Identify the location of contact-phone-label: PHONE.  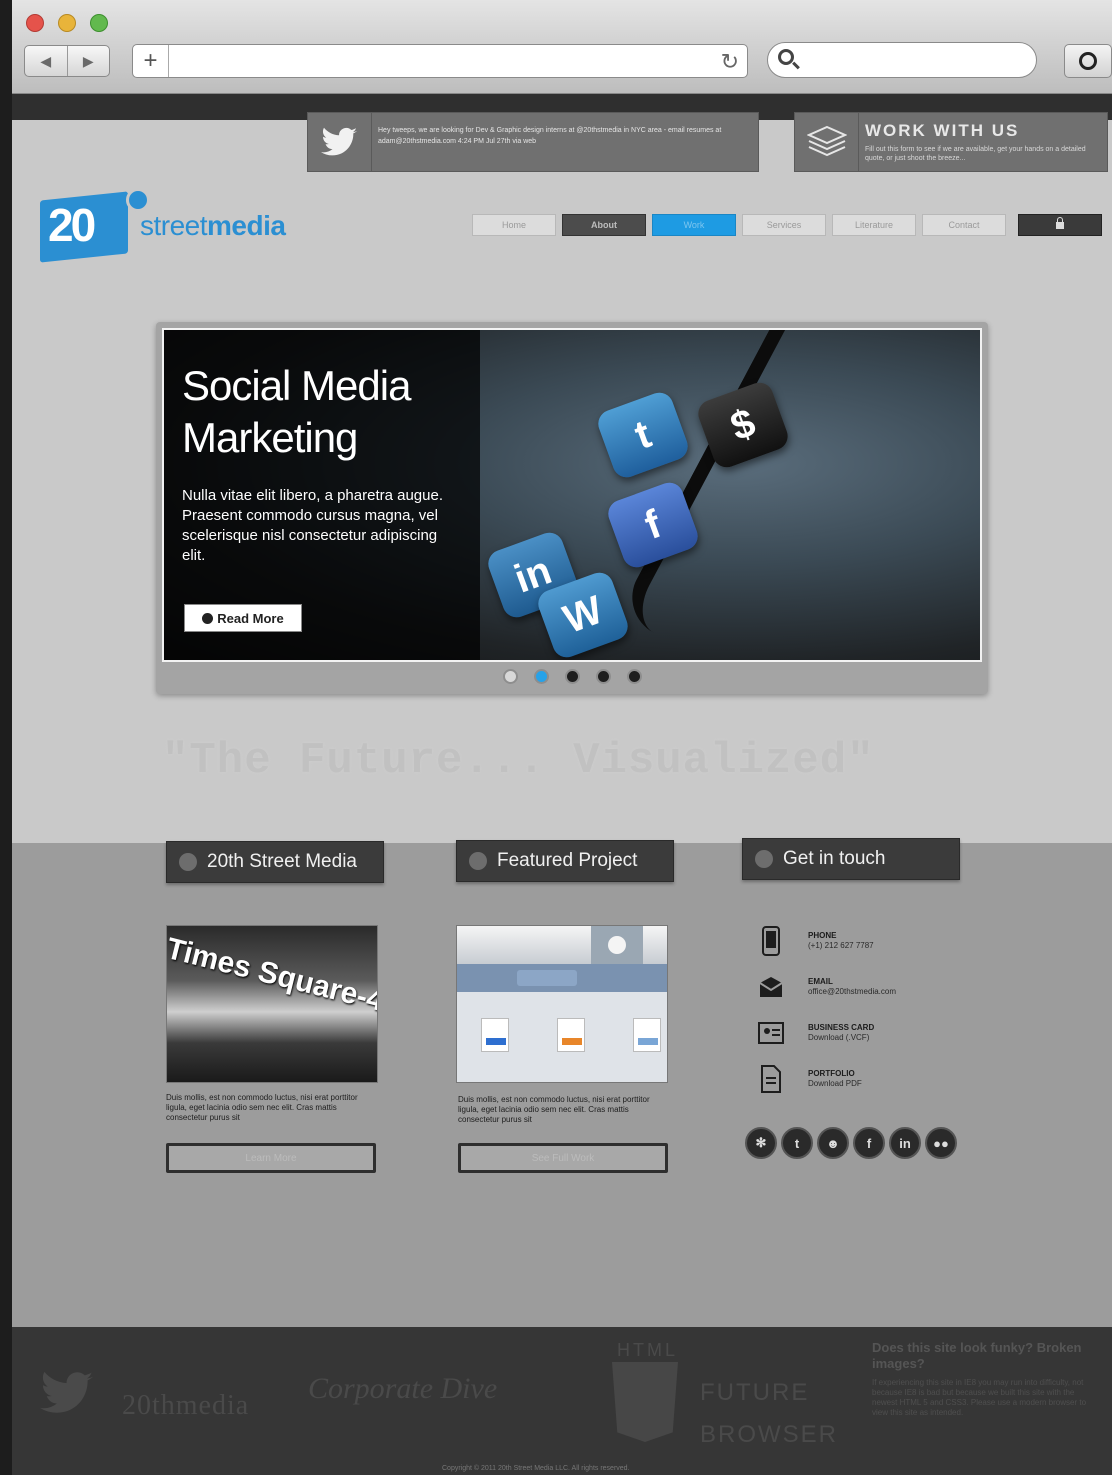
(822, 935).